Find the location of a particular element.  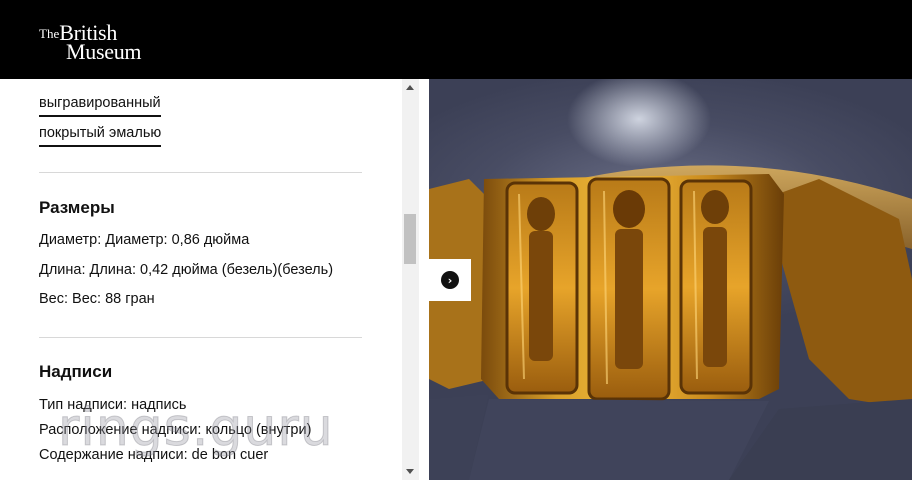

technique-link-enamelled: покрытый эмалью is located at coordinates (100, 136).